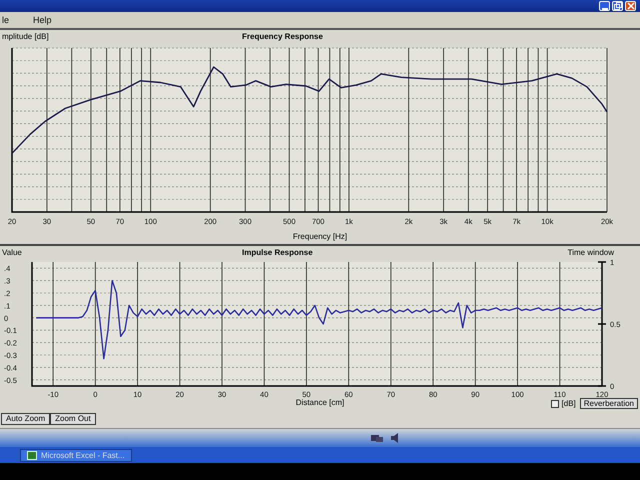 This screenshot has height=480, width=640. I want to click on checkbox-label: [dB], so click(569, 403).